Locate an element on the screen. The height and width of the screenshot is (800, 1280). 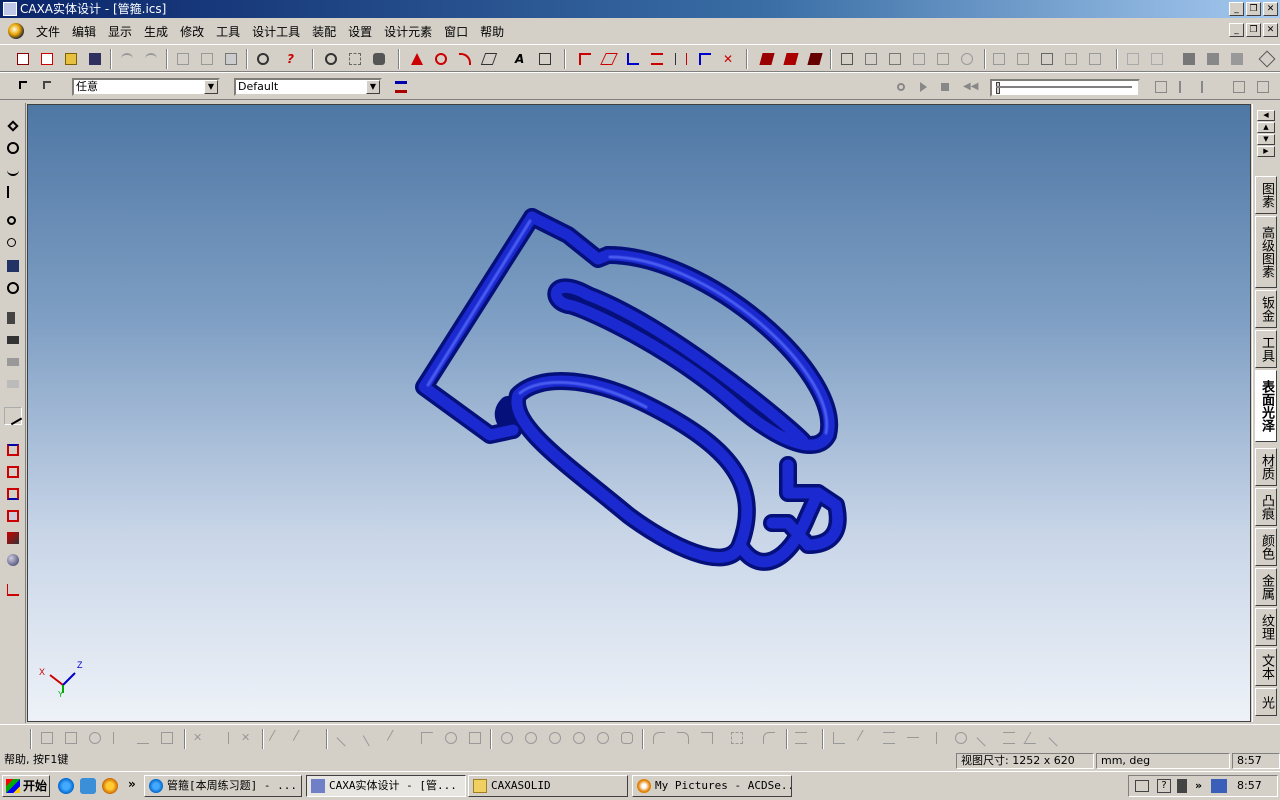
menu-assembly: 装配 is located at coordinates (324, 31).